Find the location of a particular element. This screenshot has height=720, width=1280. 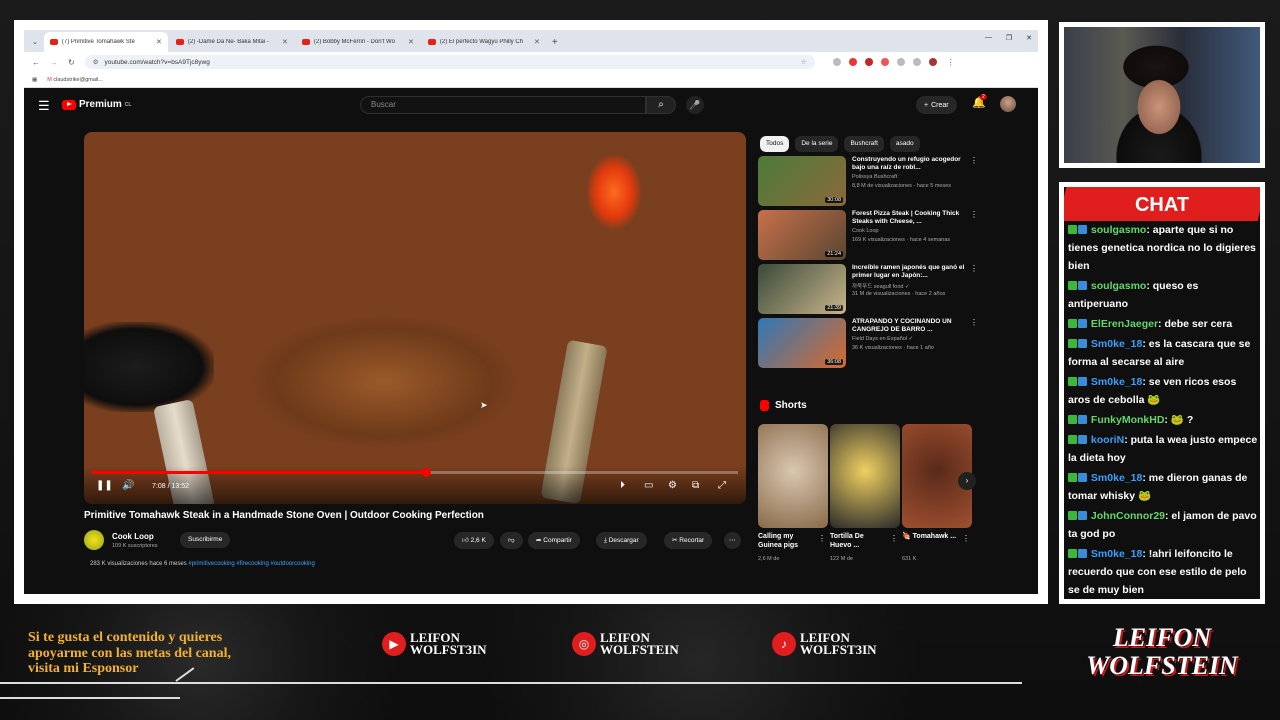

create-button: + Crear is located at coordinates (936, 105).